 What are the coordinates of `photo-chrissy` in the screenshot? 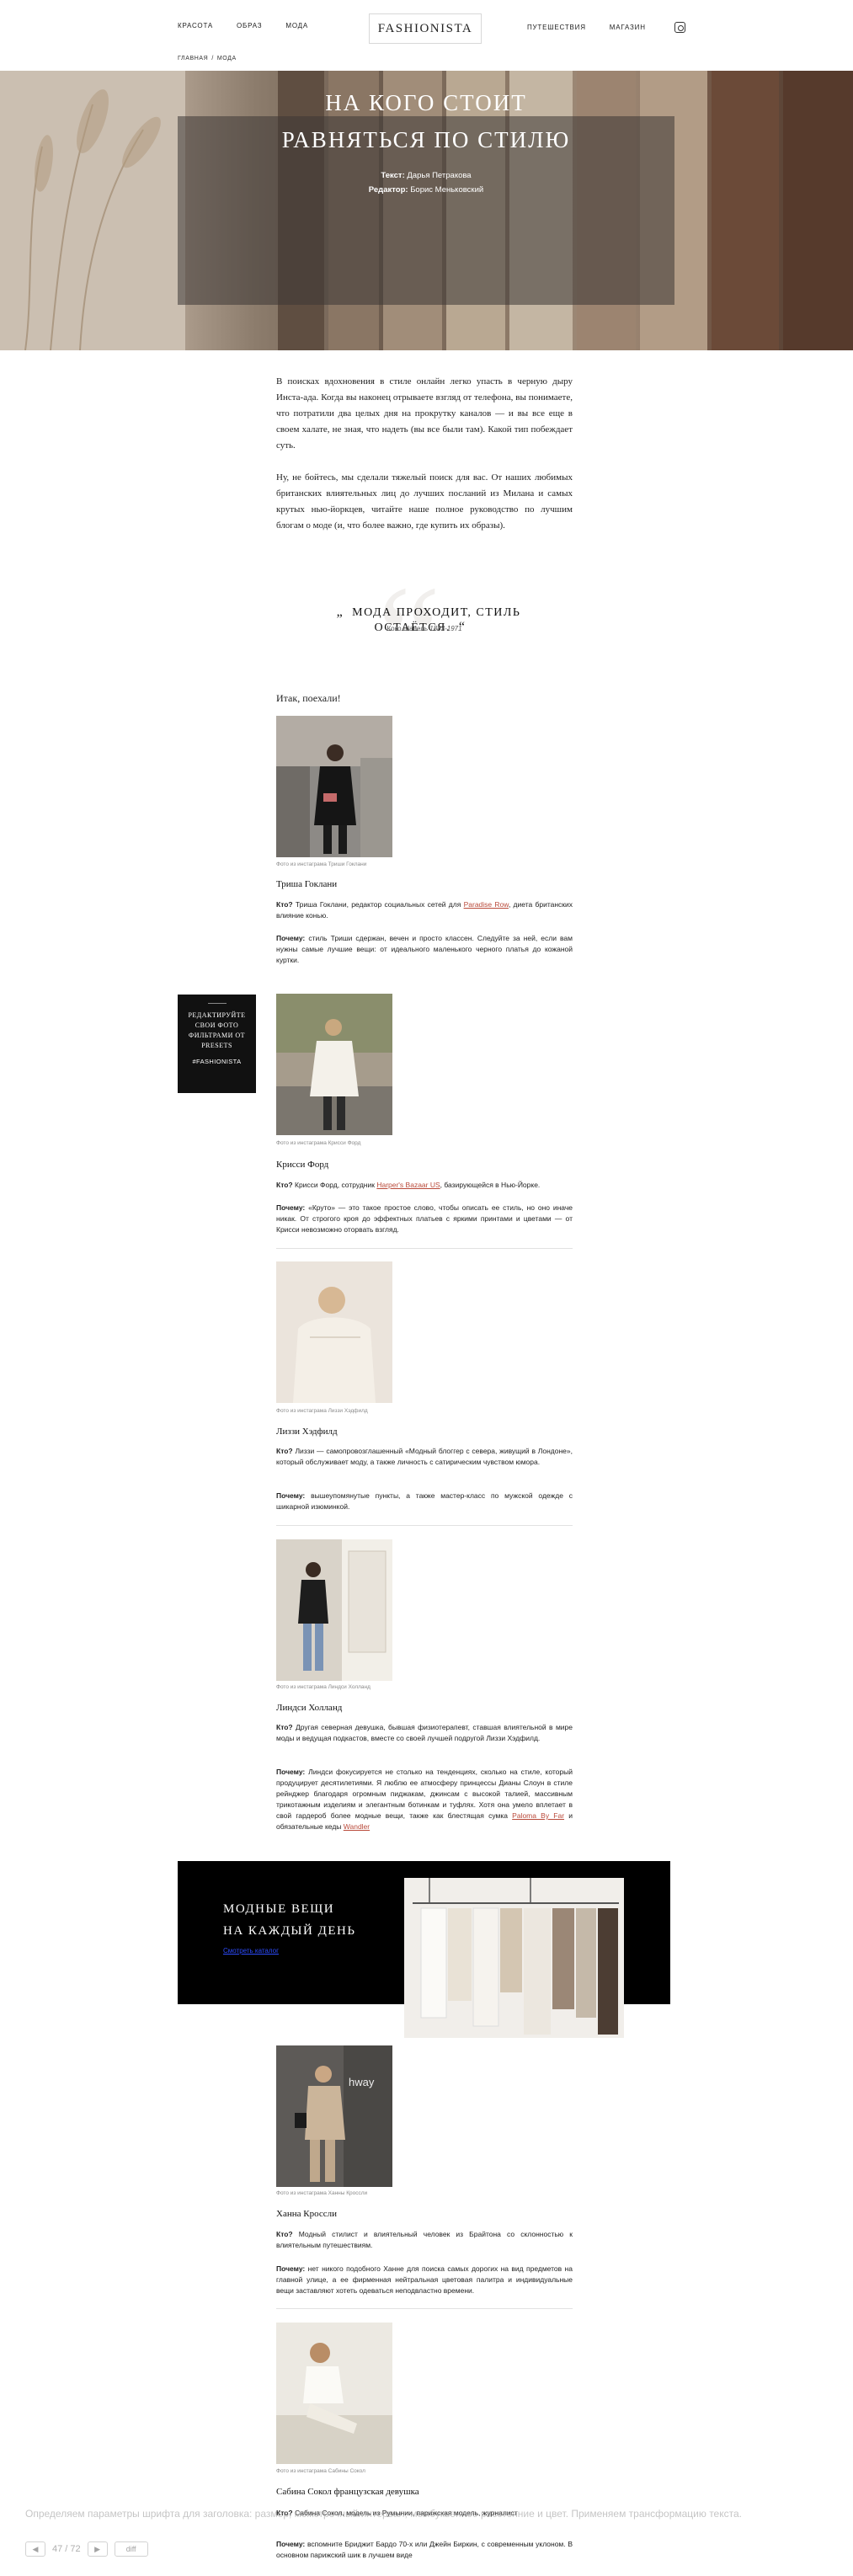 It's located at (334, 1064).